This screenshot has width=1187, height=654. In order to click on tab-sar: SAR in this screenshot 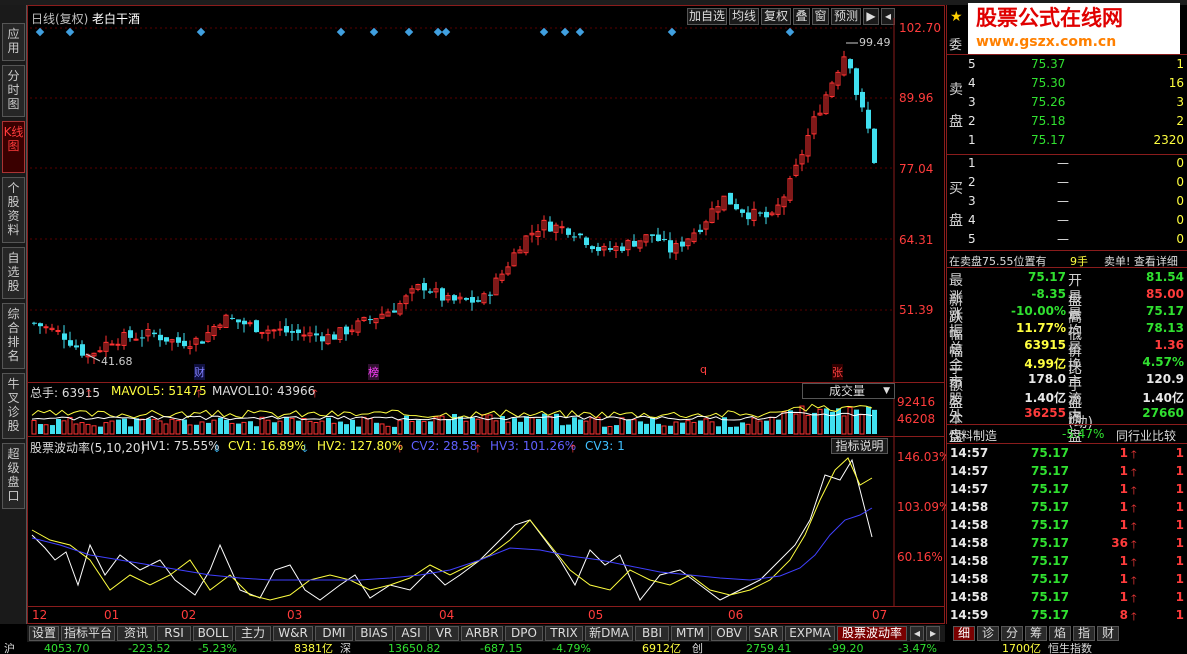, I will do `click(766, 633)`.